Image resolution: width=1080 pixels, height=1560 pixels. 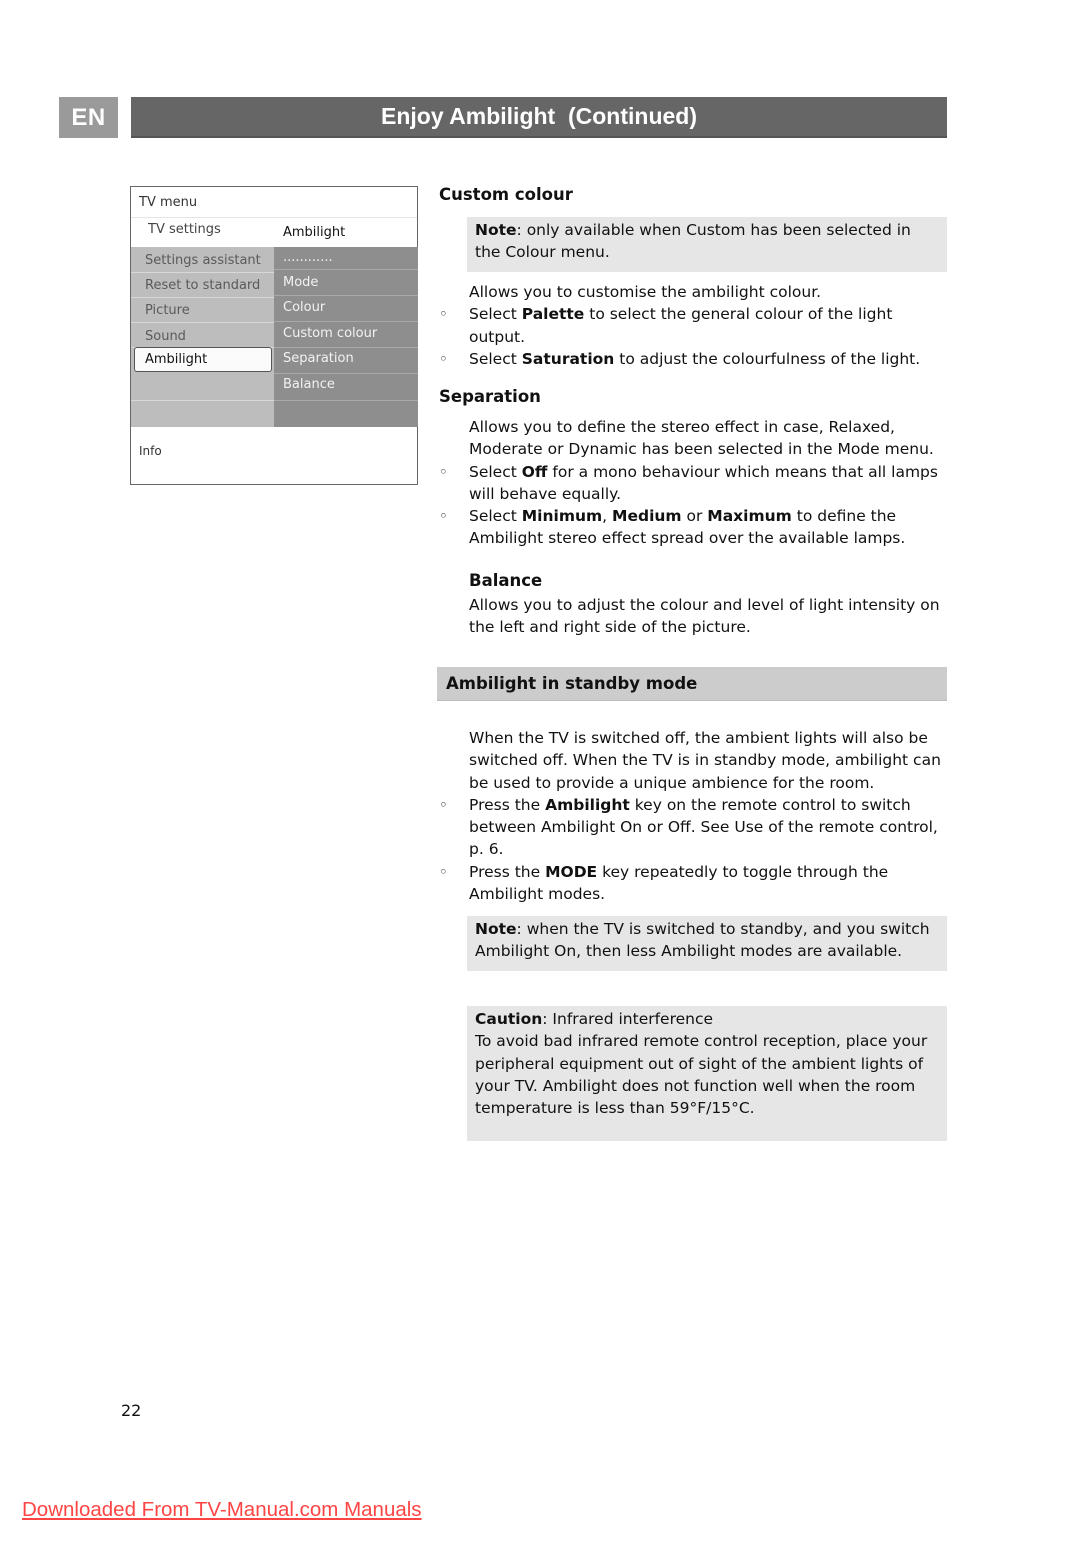 What do you see at coordinates (314, 232) in the screenshot?
I see `tv-menu-breadcrumb-right: Ambilight` at bounding box center [314, 232].